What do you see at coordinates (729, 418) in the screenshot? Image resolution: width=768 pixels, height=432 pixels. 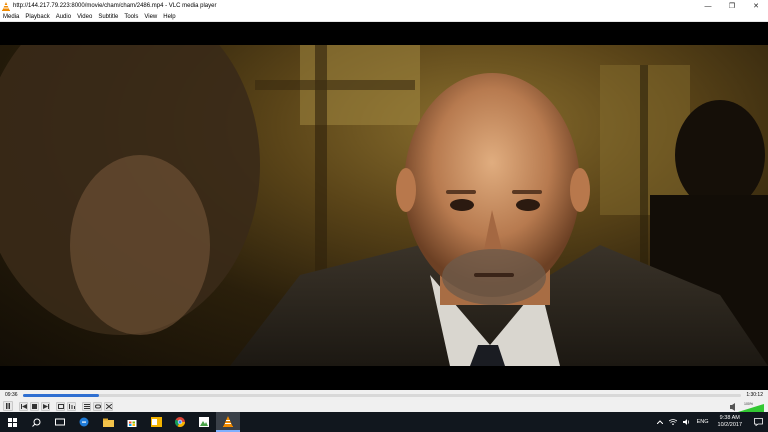 I see `clock-time: 9:38 AM` at bounding box center [729, 418].